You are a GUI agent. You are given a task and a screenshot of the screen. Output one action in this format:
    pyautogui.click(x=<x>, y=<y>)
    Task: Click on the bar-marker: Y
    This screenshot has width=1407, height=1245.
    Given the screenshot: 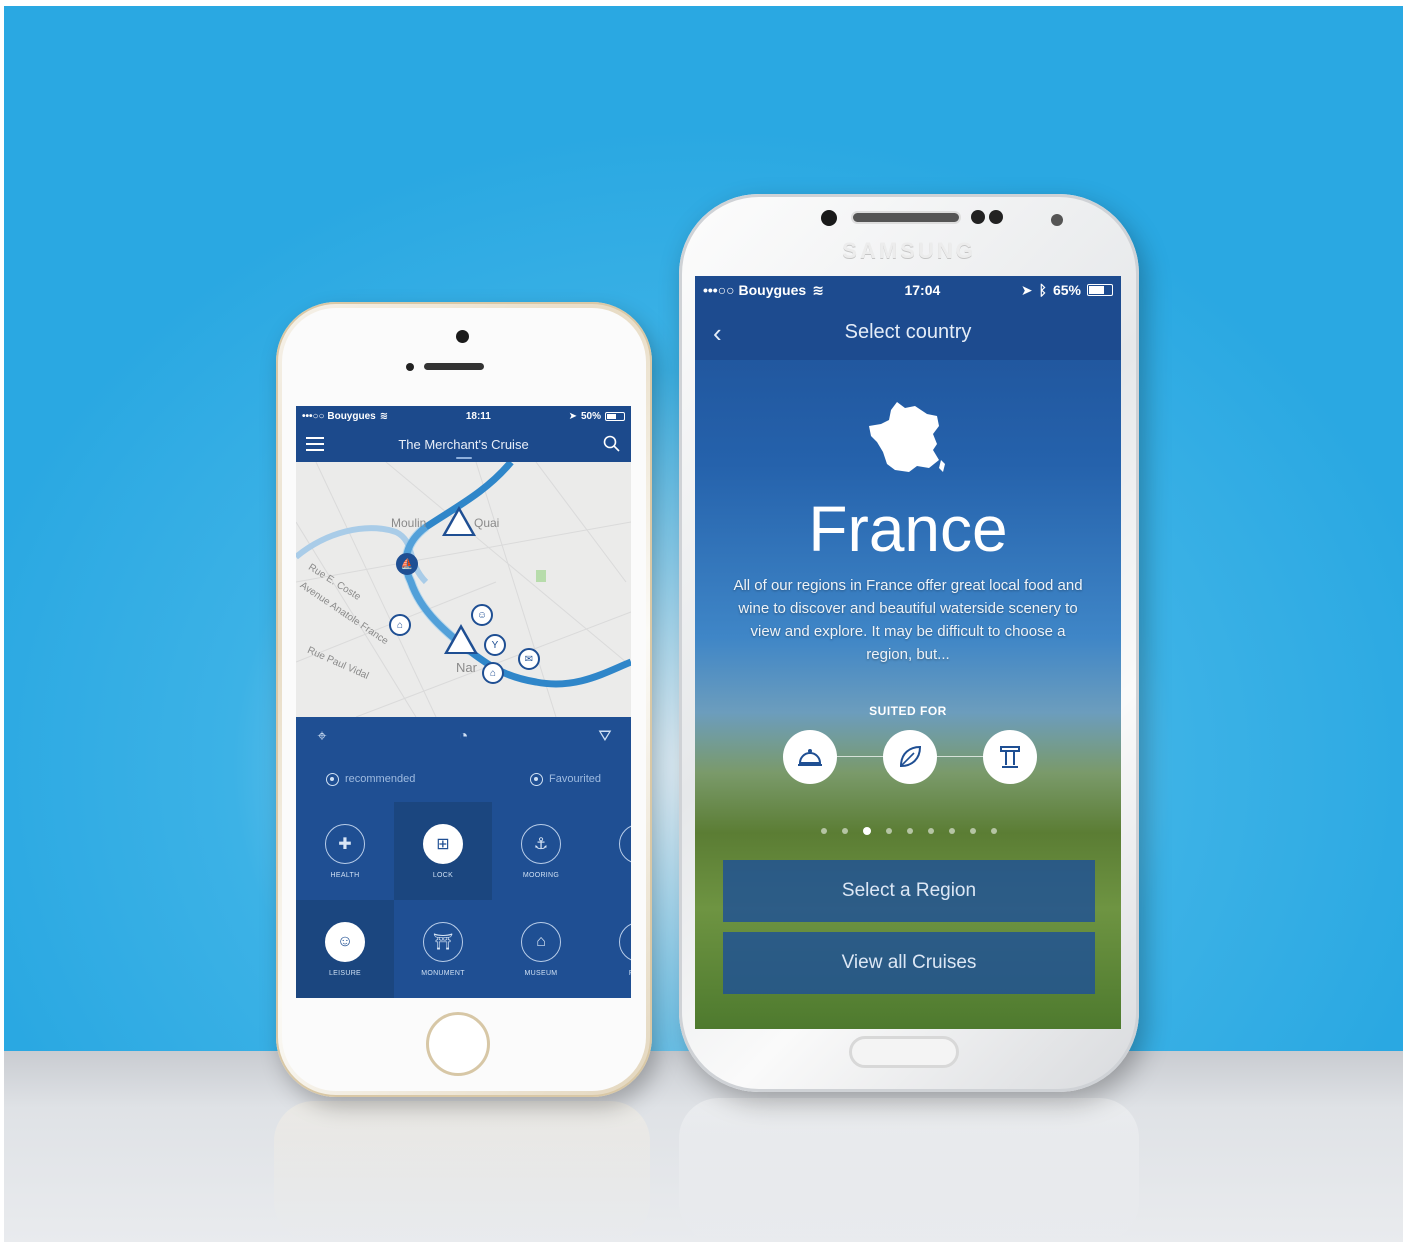 What is the action you would take?
    pyautogui.click(x=495, y=645)
    